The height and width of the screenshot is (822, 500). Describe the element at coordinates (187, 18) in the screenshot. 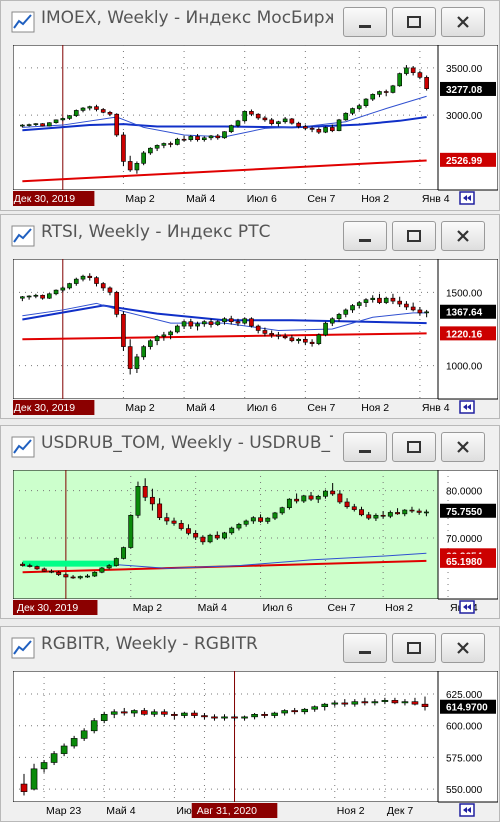

I see `window-title: IMOEX, Weekly - Индекс МосБиржи` at that location.